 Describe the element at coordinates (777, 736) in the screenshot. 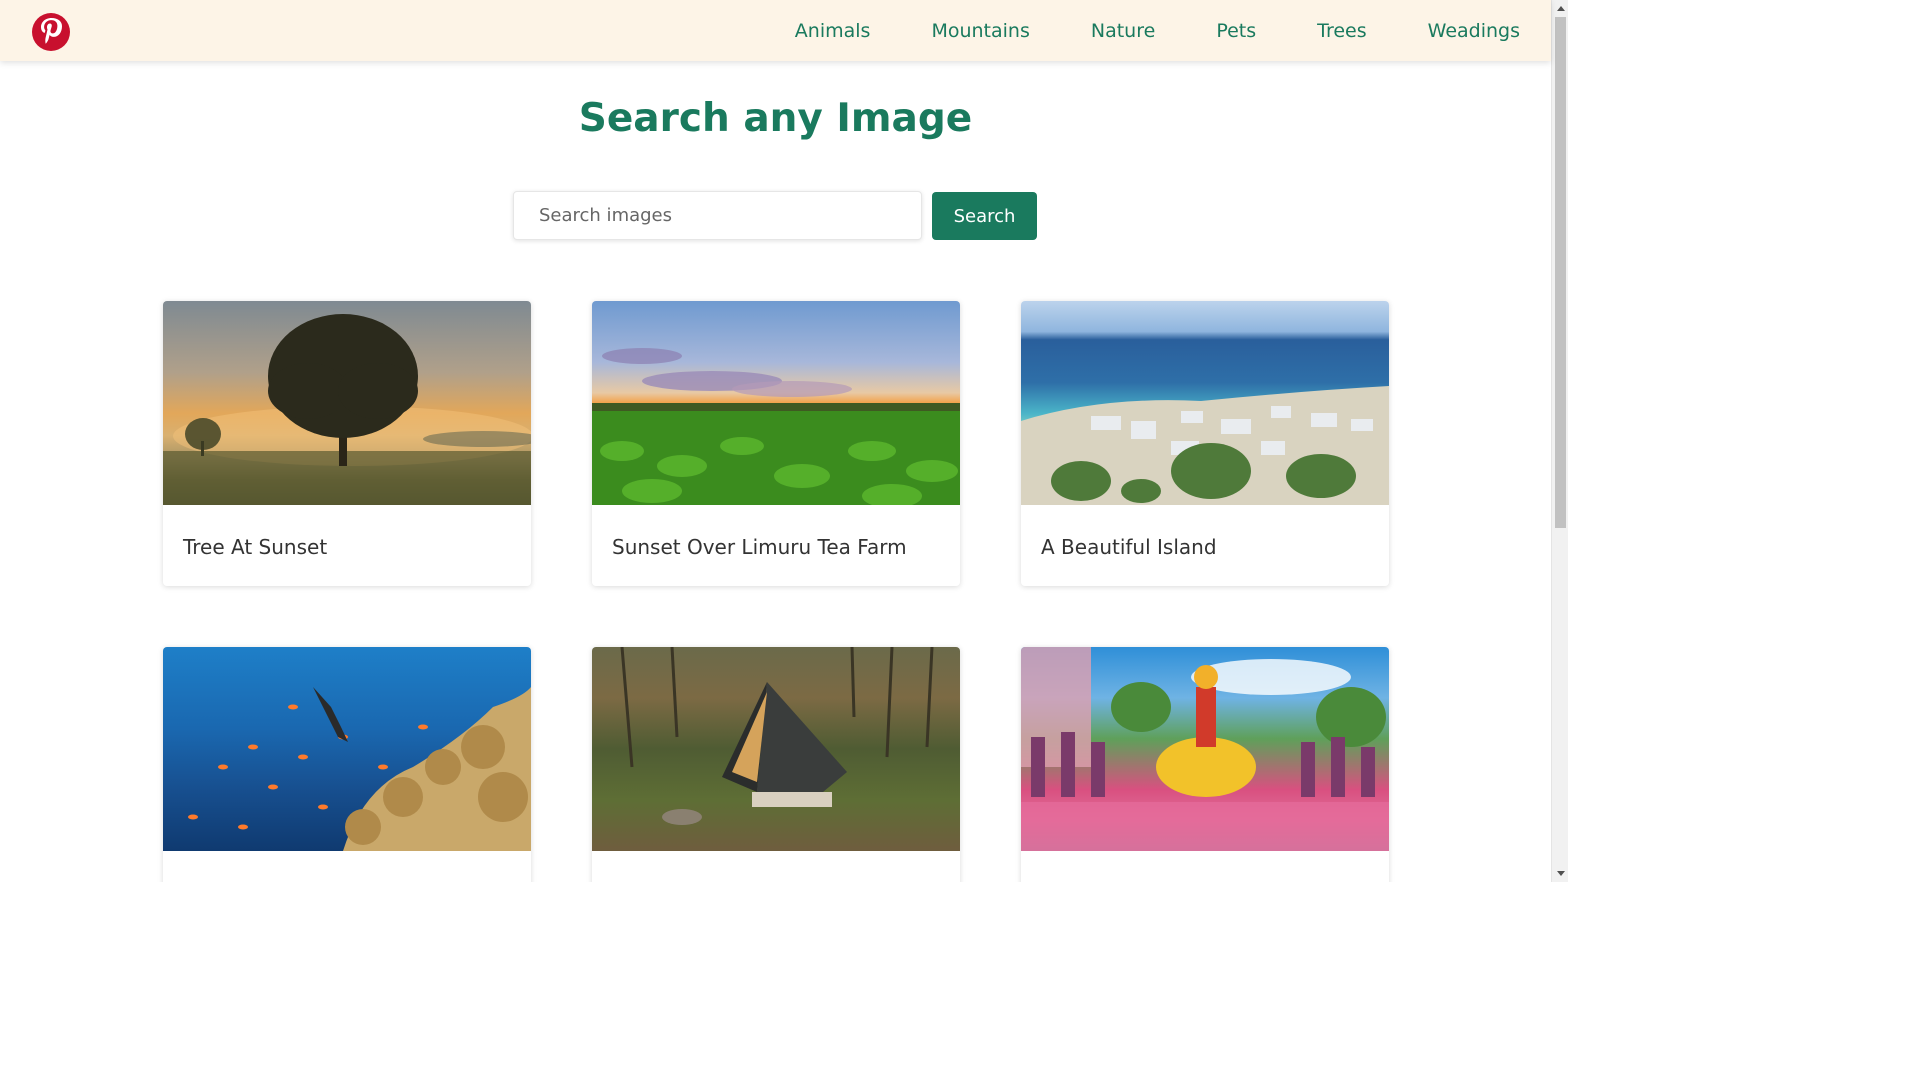

I see `cabin-photo` at that location.